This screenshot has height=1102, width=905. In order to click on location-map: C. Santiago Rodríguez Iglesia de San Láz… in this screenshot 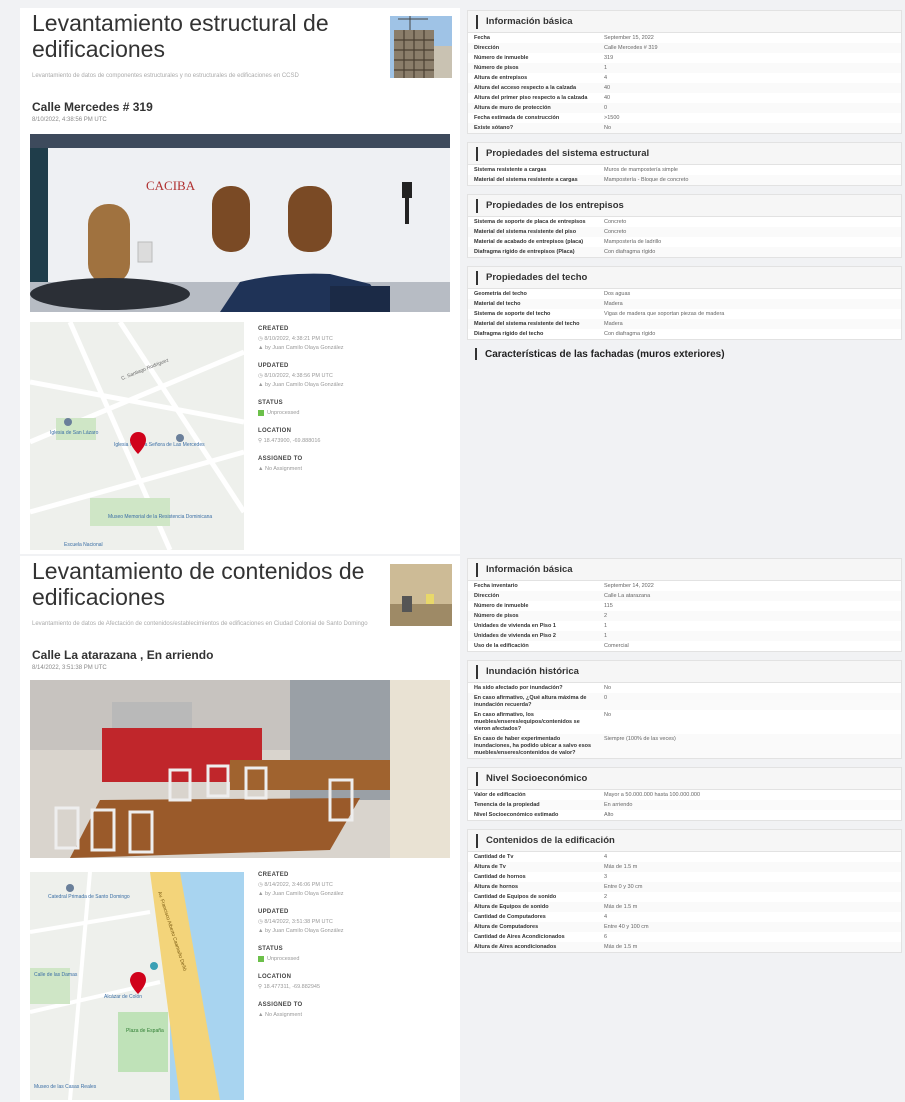, I will do `click(137, 436)`.